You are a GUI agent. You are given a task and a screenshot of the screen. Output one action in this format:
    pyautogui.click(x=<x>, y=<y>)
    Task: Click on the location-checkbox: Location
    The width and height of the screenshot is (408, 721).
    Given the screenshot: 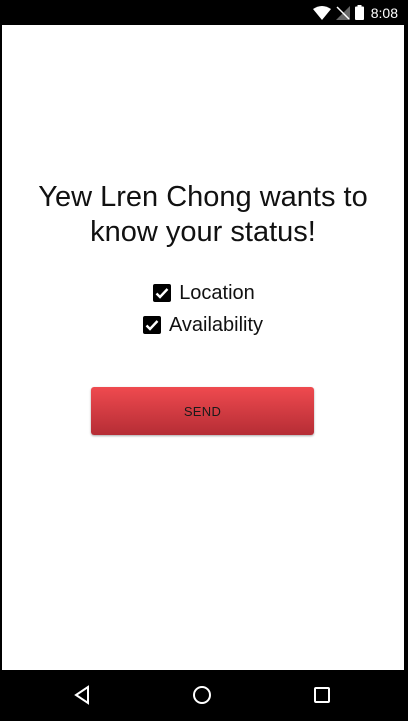 What is the action you would take?
    pyautogui.click(x=204, y=293)
    